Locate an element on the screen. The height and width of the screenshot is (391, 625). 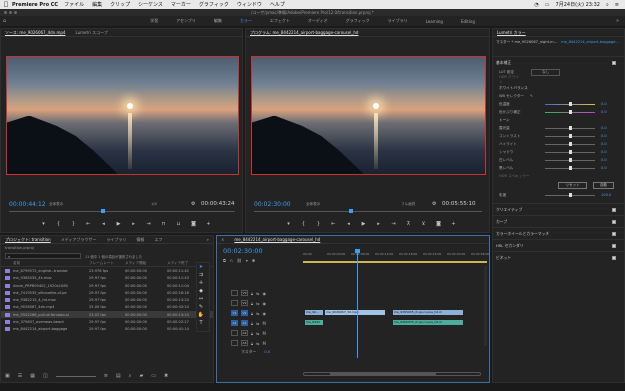
search-icon: ⌕ is located at coordinates (607, 5).